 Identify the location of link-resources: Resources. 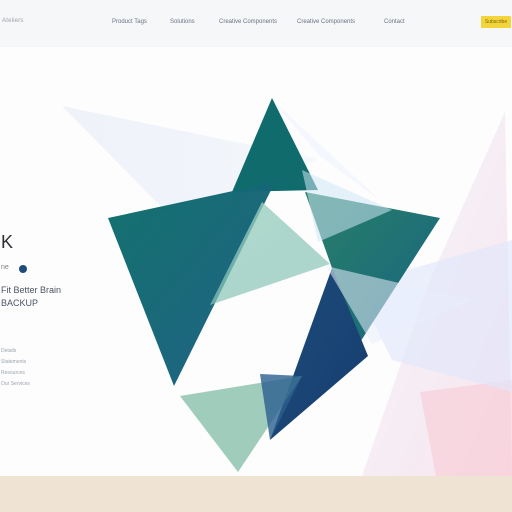
(31, 373).